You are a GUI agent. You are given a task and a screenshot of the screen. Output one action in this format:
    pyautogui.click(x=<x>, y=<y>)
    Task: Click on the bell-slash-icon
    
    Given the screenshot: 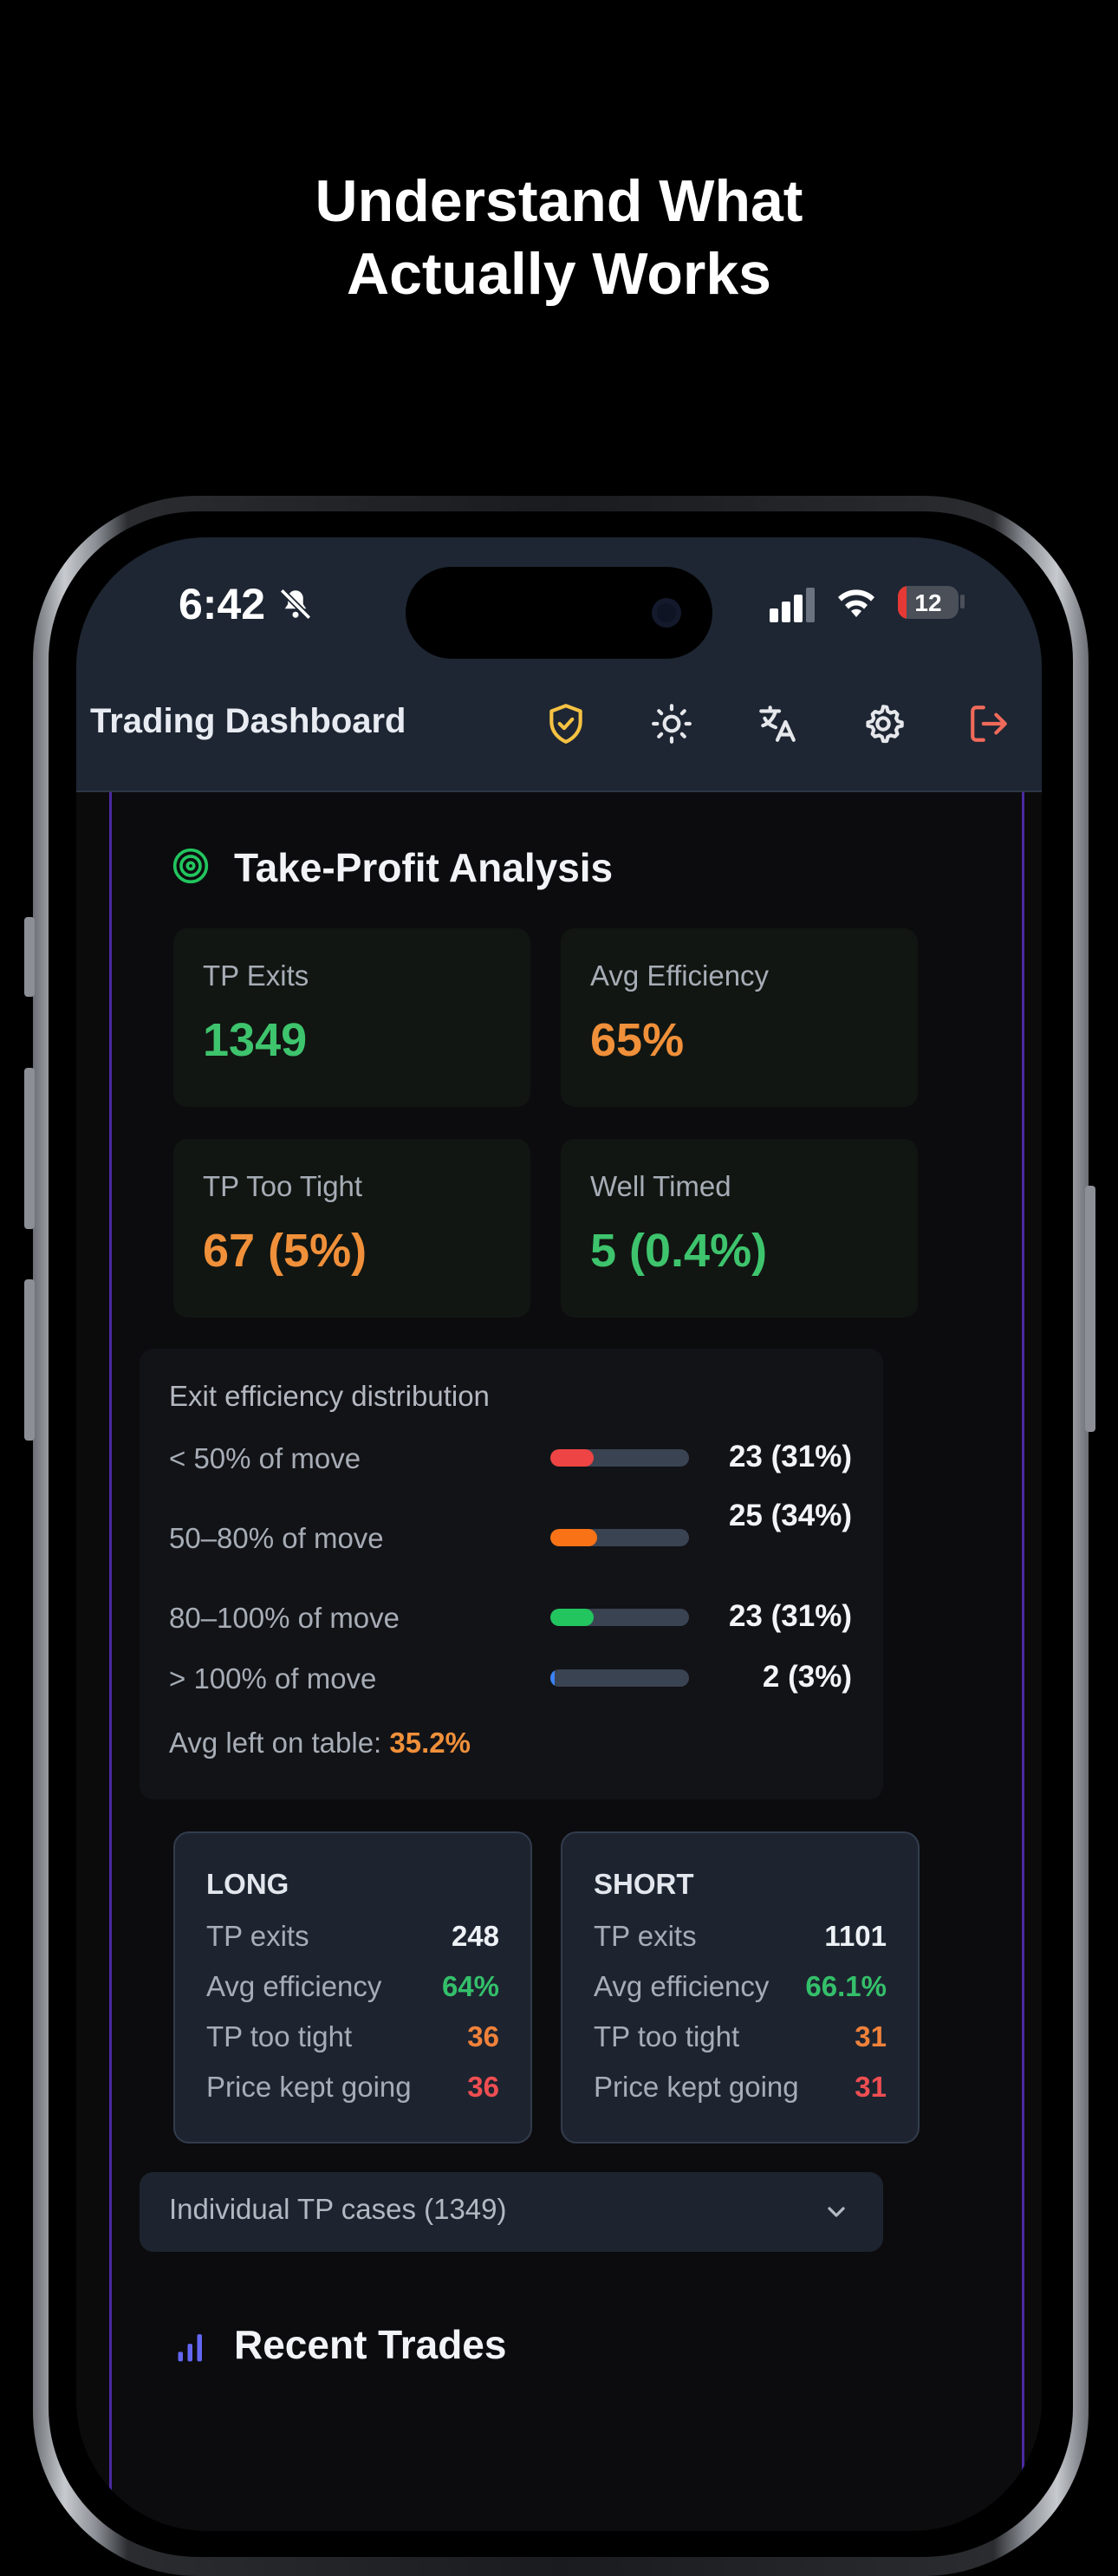 What is the action you would take?
    pyautogui.click(x=295, y=604)
    